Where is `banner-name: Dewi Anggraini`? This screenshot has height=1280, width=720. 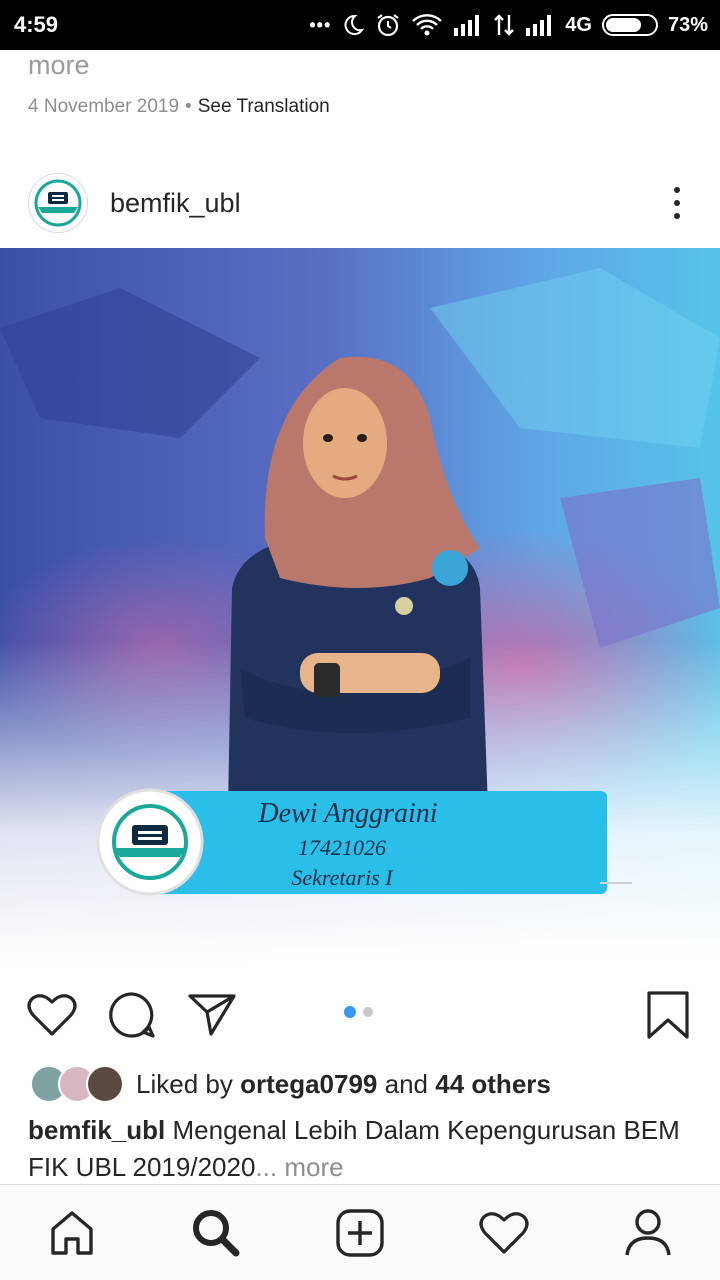
banner-name: Dewi Anggraini is located at coordinates (347, 813).